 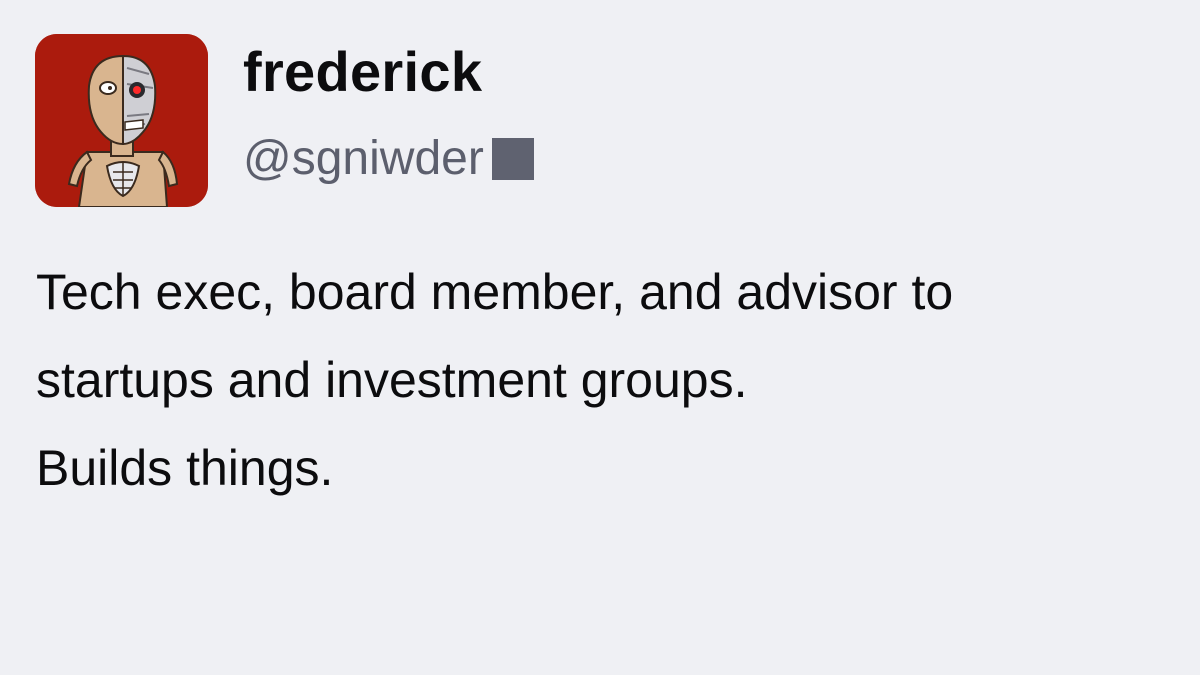 I want to click on avatar, so click(x=121, y=120).